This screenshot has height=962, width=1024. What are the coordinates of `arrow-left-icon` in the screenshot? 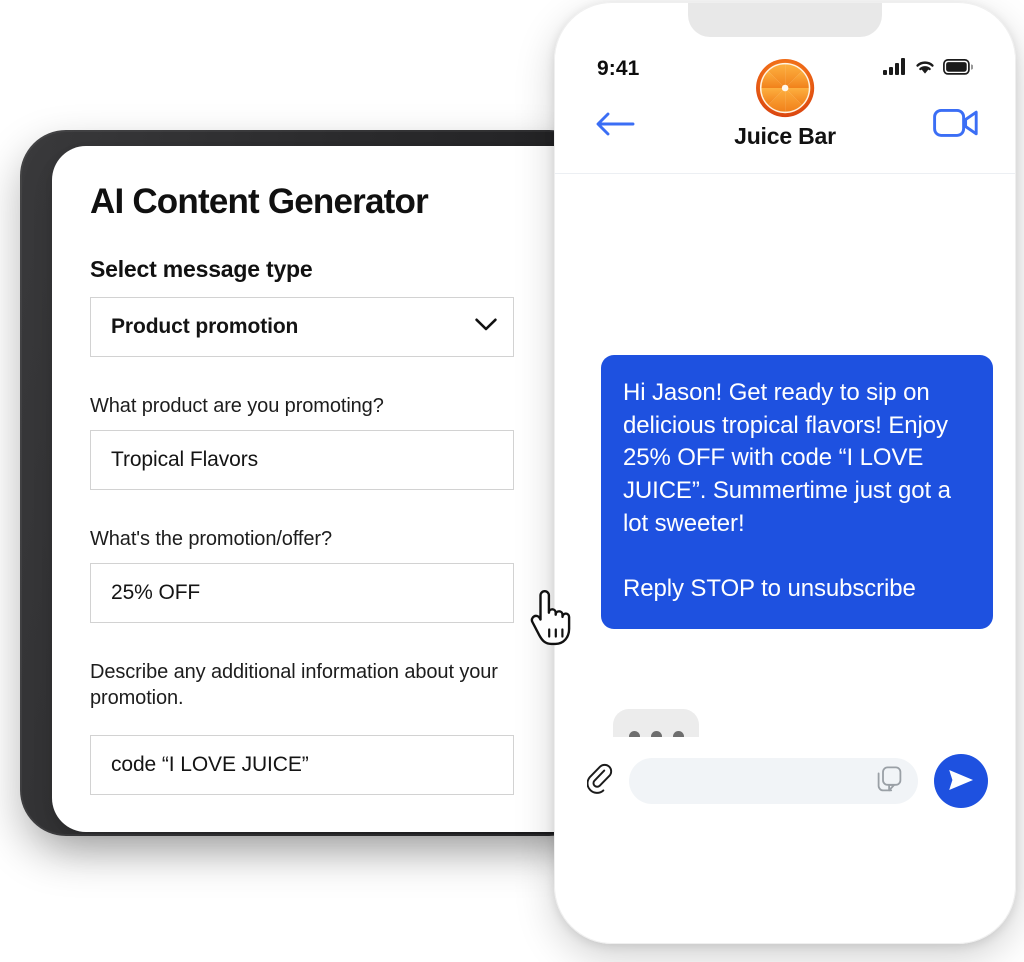 It's located at (615, 126).